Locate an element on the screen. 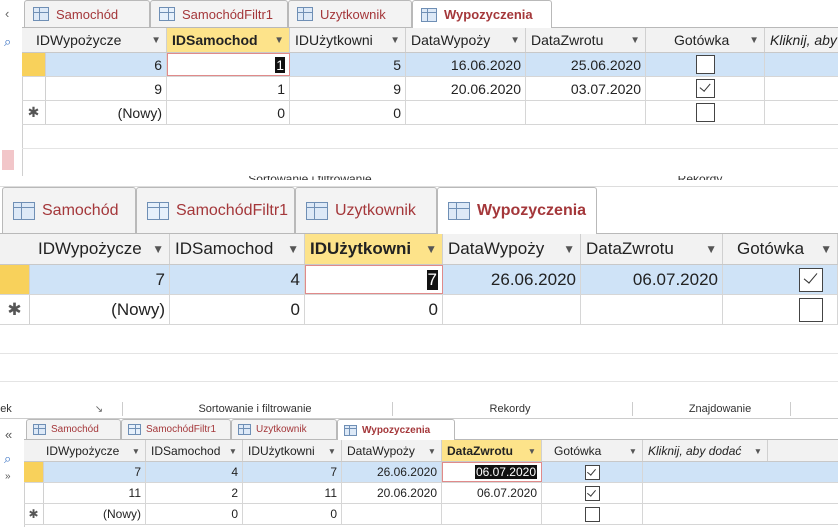 Image resolution: width=838 pixels, height=527 pixels. table-row: 9 1 9 20.06.2020 03.07.2020 is located at coordinates (430, 89).